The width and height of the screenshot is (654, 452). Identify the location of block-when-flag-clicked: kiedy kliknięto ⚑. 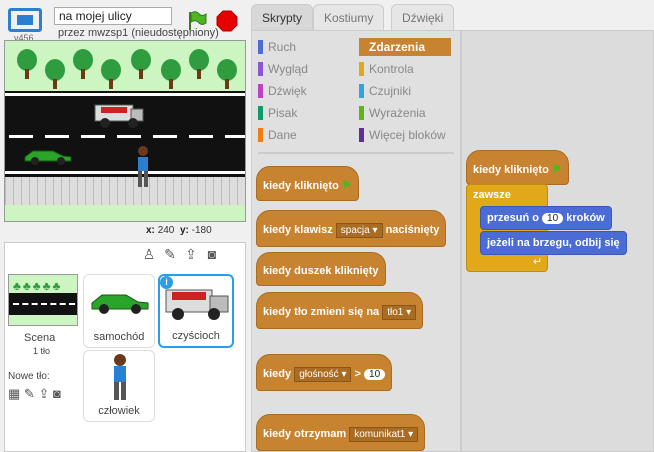
(307, 183).